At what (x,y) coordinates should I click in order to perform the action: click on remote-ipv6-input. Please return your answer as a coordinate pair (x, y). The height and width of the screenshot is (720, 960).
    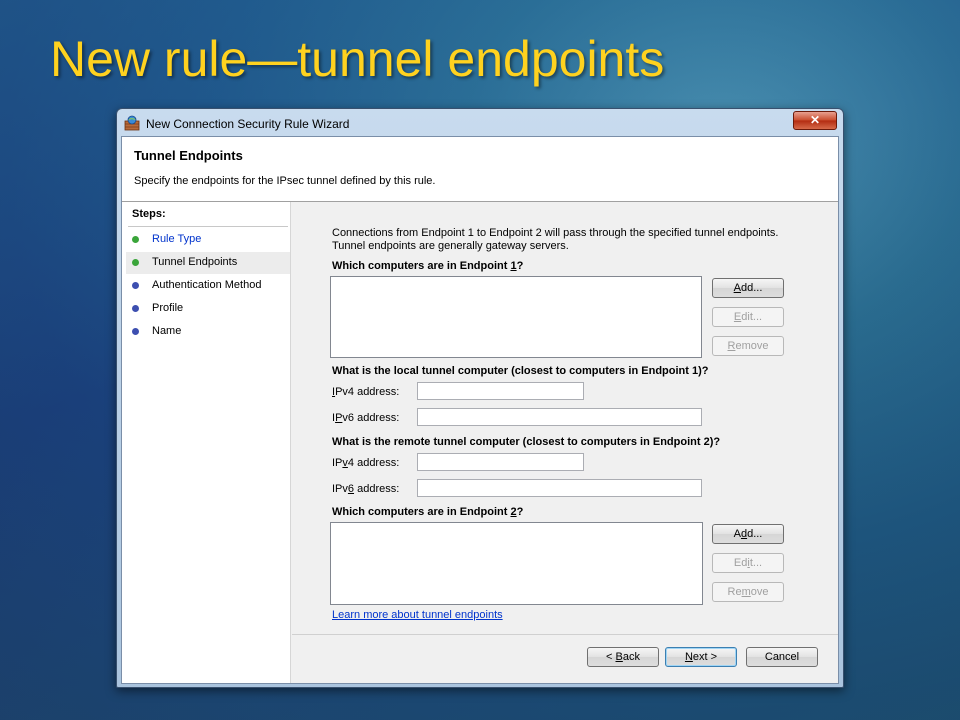
    Looking at the image, I should click on (559, 488).